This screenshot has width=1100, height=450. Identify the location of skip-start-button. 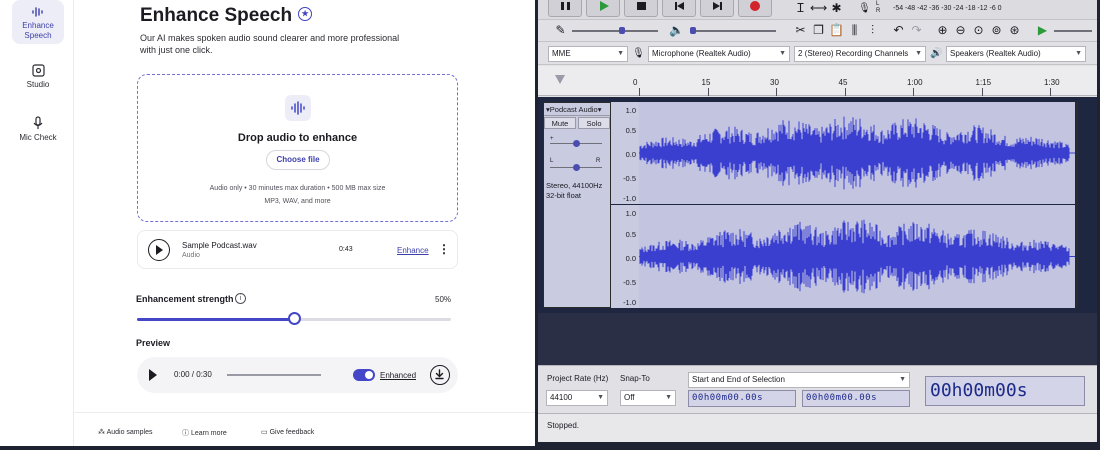
(679, 8).